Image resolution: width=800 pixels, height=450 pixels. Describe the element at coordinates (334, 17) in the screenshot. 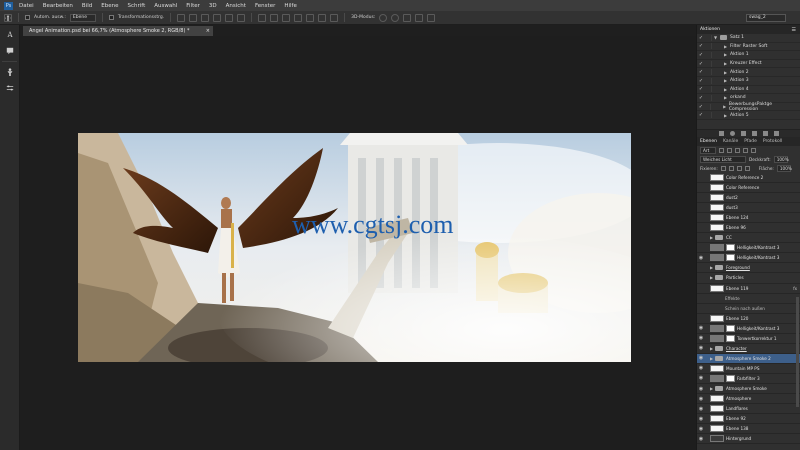

I see `auto-align-icon` at that location.